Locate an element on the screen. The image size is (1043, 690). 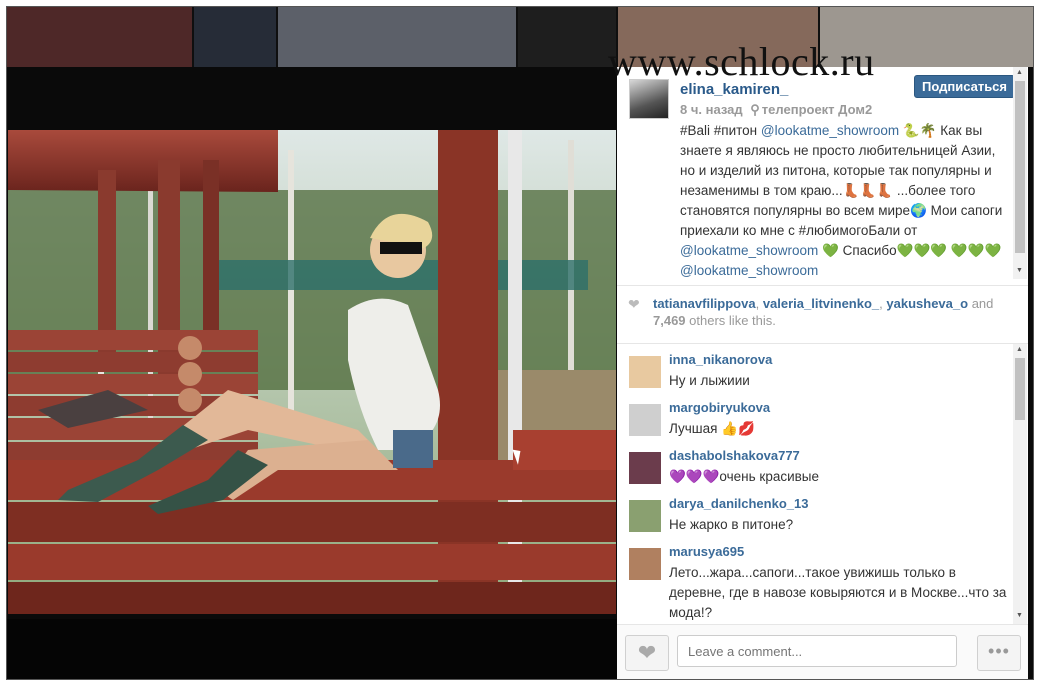
likes-count: 7,469 is located at coordinates (669, 320).